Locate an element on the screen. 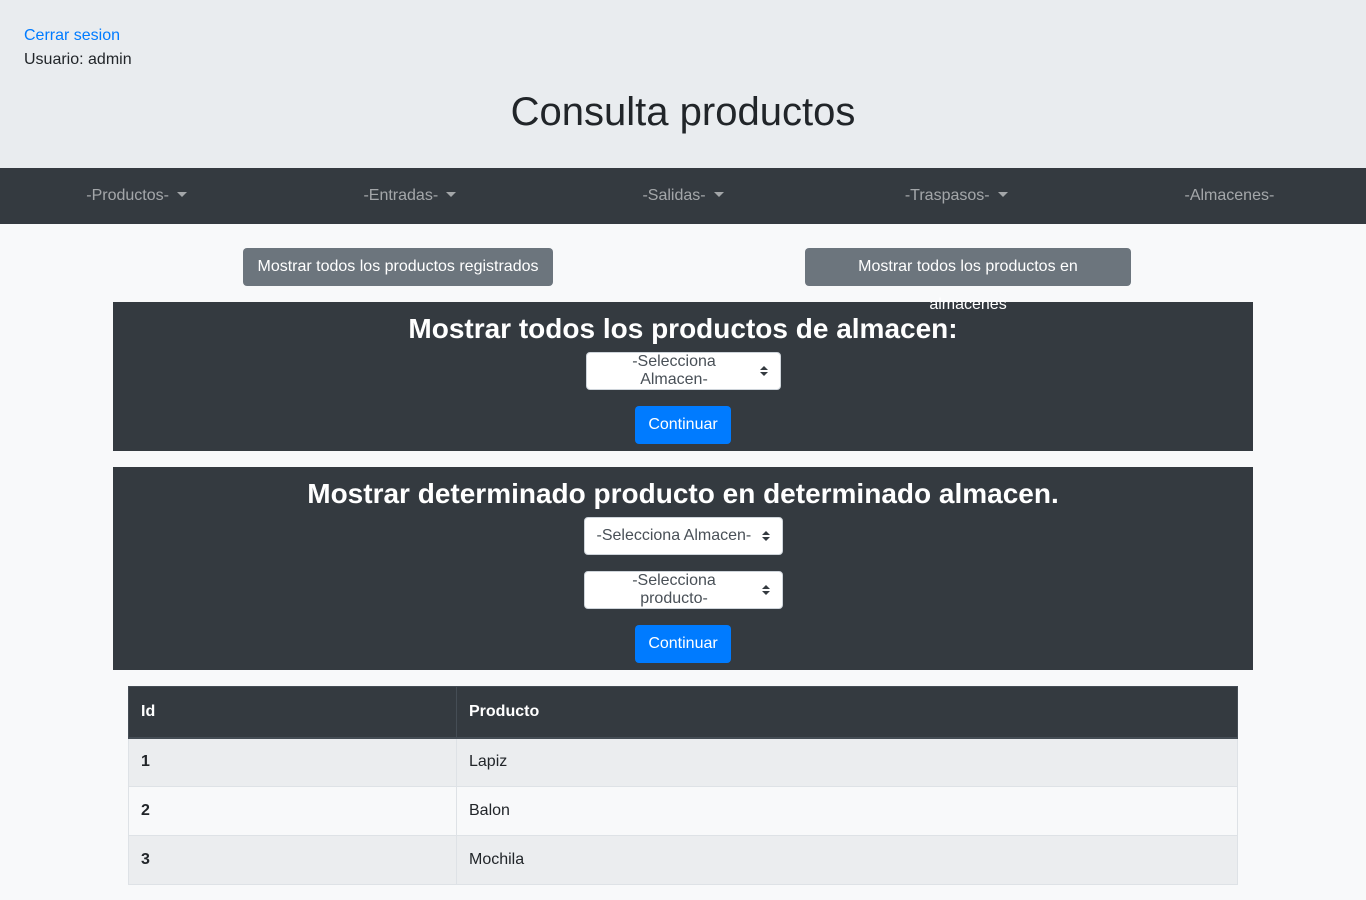  table-header-row: Id Producto is located at coordinates (683, 712).